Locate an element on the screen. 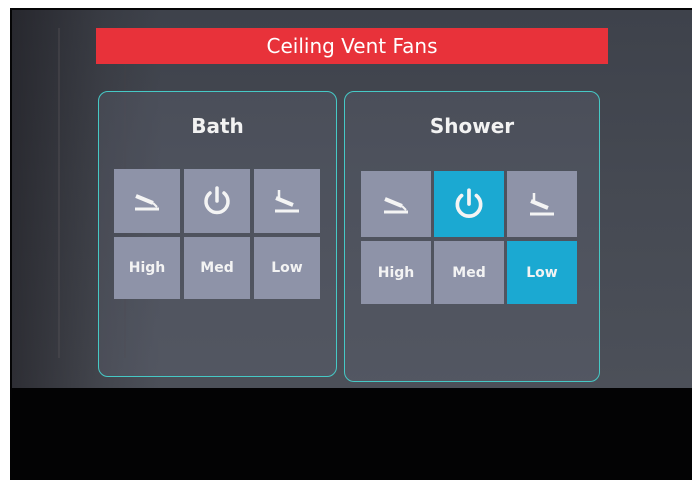 This screenshot has height=483, width=699. shower-speed-high-button: High is located at coordinates (396, 272).